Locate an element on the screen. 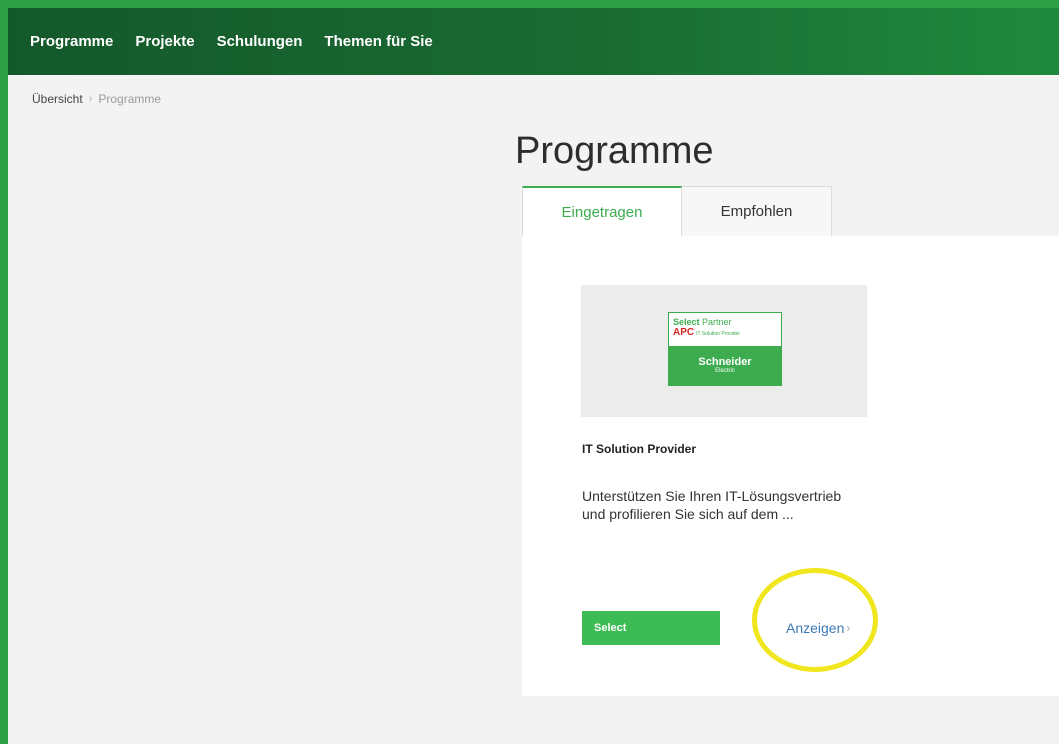  program-card-title: IT Solution Provider is located at coordinates (639, 449).